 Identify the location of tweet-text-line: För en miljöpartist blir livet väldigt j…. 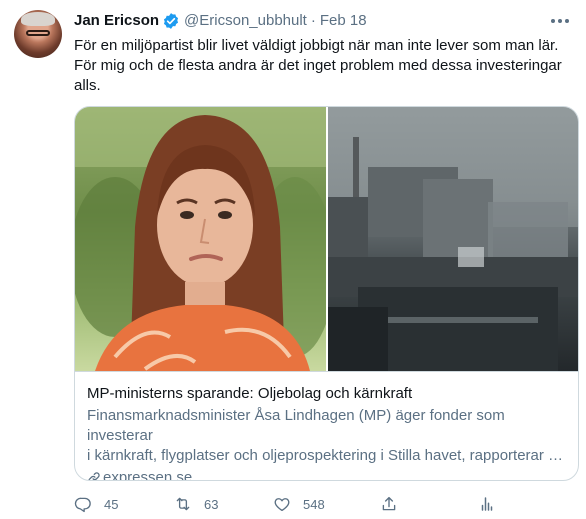
(316, 45).